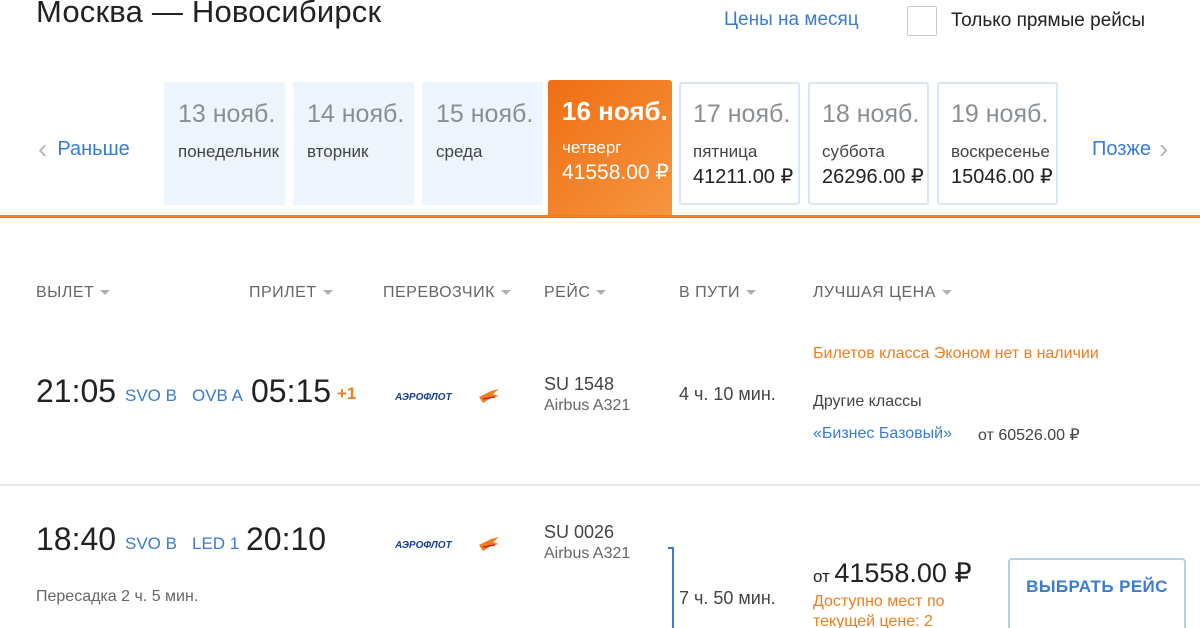 Image resolution: width=1200 pixels, height=628 pixels. Describe the element at coordinates (286, 539) in the screenshot. I see `arrival-time: 20:10` at that location.